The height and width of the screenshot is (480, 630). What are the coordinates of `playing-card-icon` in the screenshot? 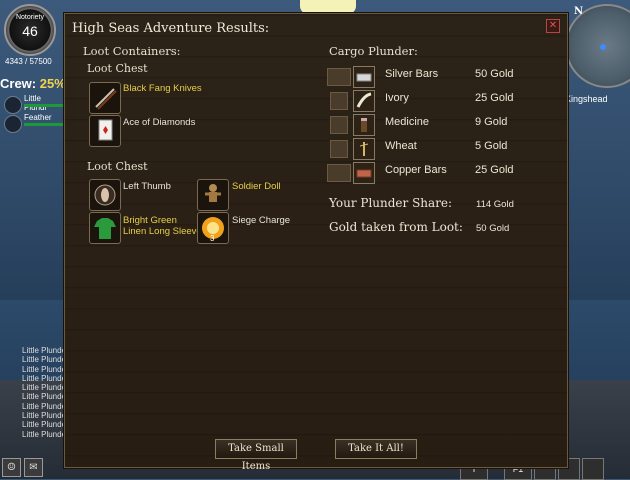 It's located at (105, 131).